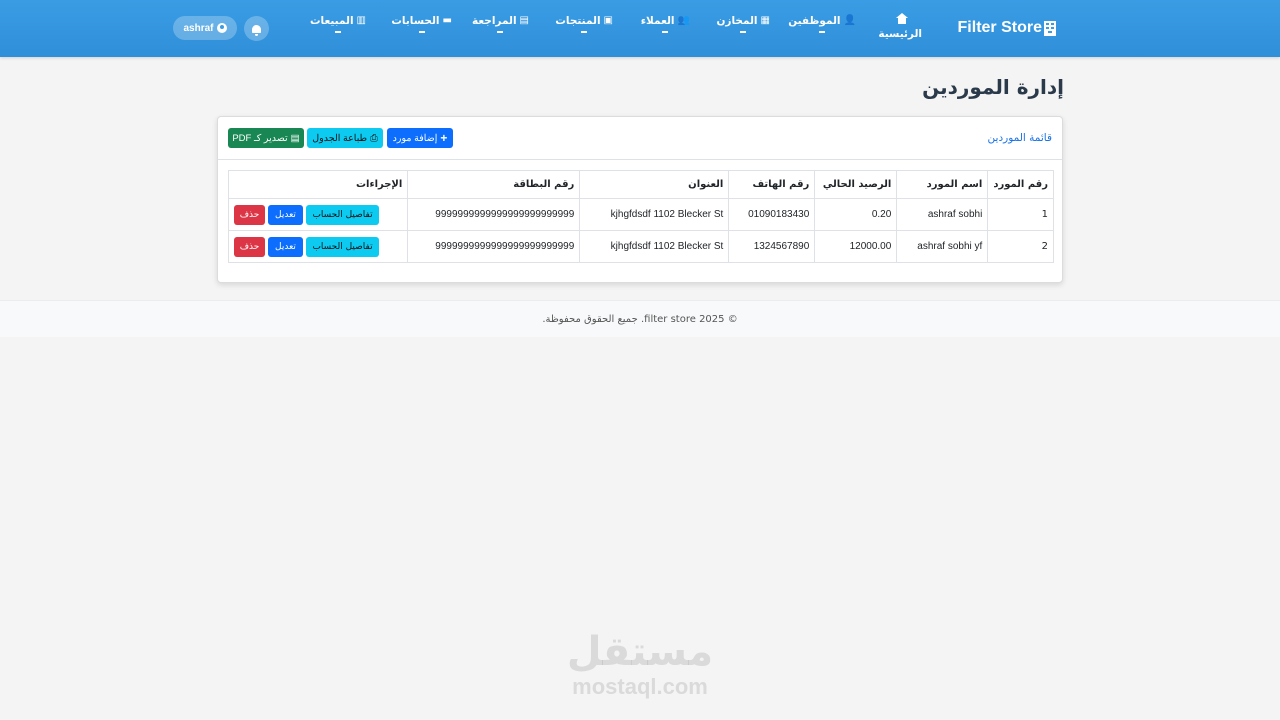 This screenshot has width=1280, height=720. Describe the element at coordinates (993, 87) in the screenshot. I see `page-title: إدارة الموردين` at that location.